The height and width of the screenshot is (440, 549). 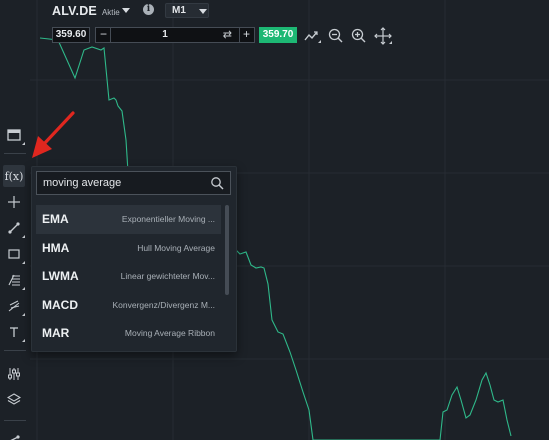 I want to click on indicator-code: EMA, so click(x=55, y=219).